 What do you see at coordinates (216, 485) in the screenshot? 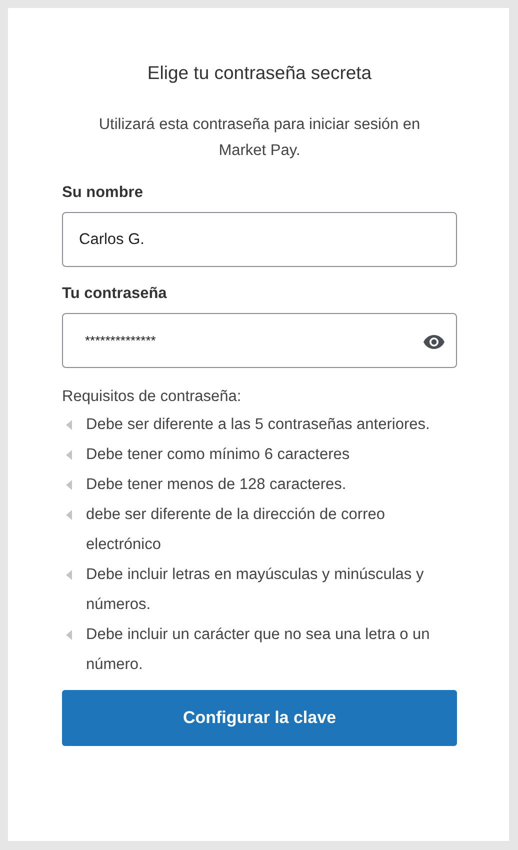
I see `requirement-text: Debe tener menos de 128 caracteres.` at bounding box center [216, 485].